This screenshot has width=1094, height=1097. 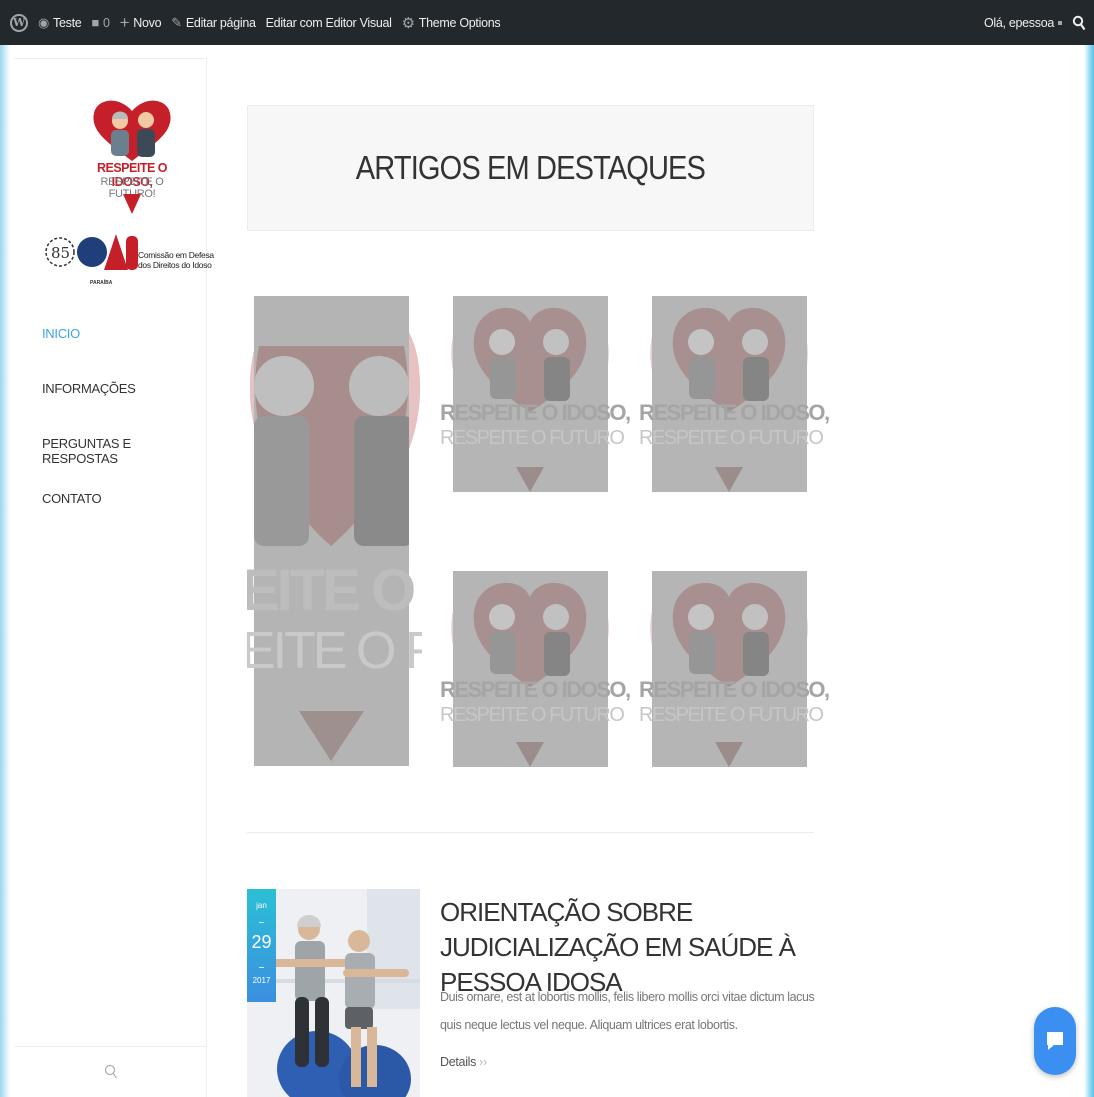 What do you see at coordinates (175, 265) in the screenshot?
I see `commission-line-2: dos Direitos do Idoso` at bounding box center [175, 265].